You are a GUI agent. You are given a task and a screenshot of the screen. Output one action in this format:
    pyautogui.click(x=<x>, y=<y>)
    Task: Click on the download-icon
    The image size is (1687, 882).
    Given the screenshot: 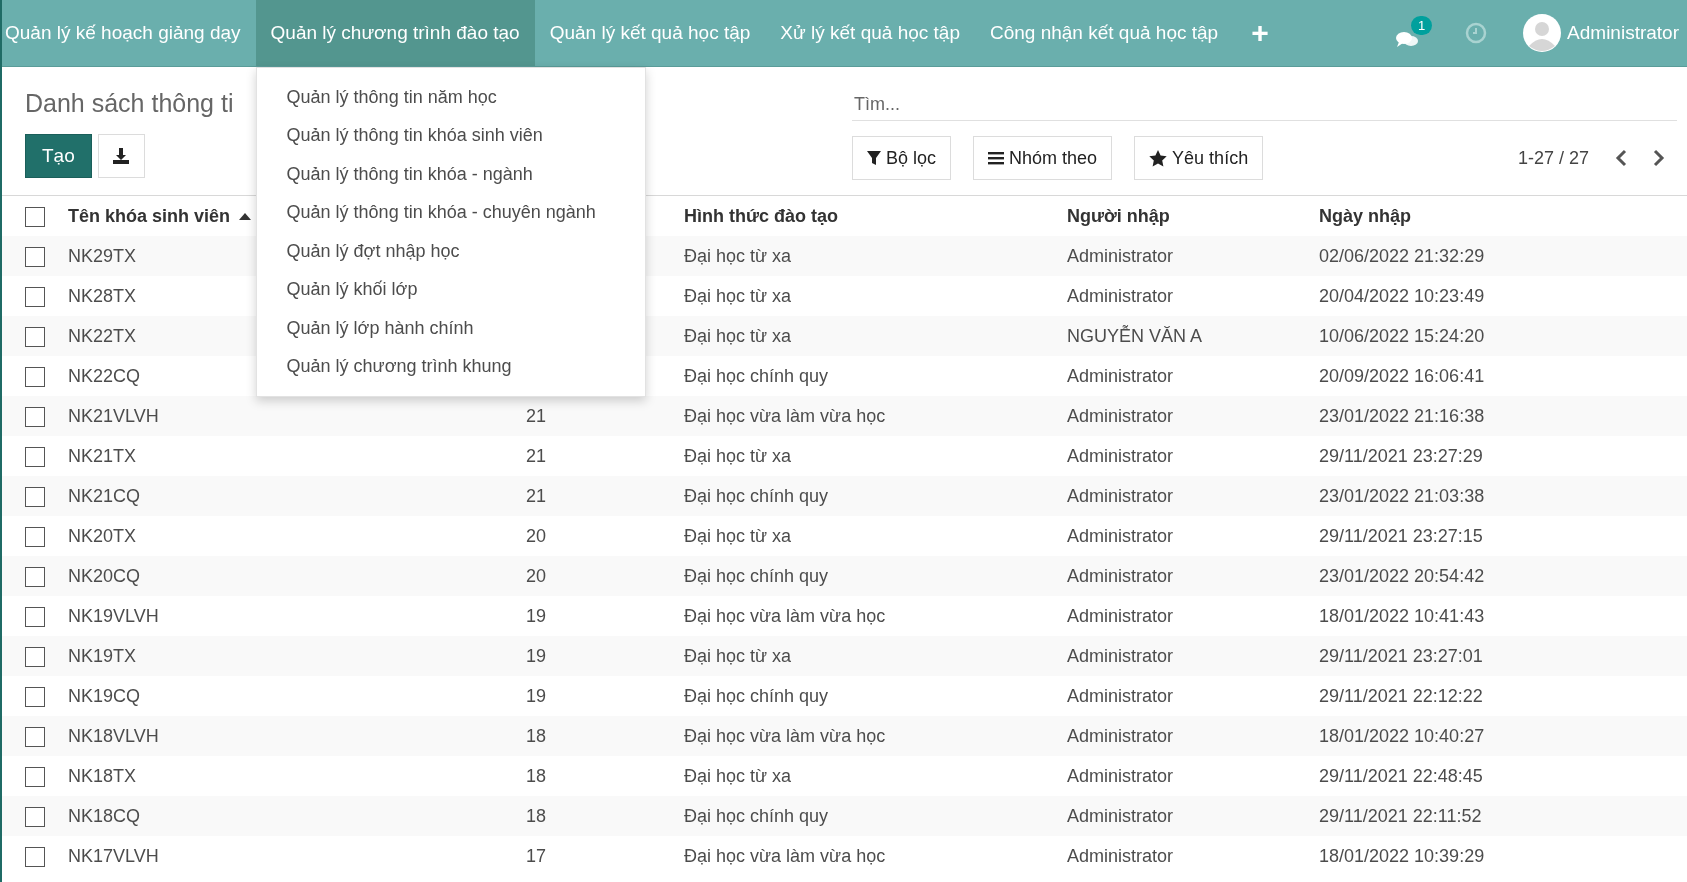 What is the action you would take?
    pyautogui.click(x=121, y=156)
    